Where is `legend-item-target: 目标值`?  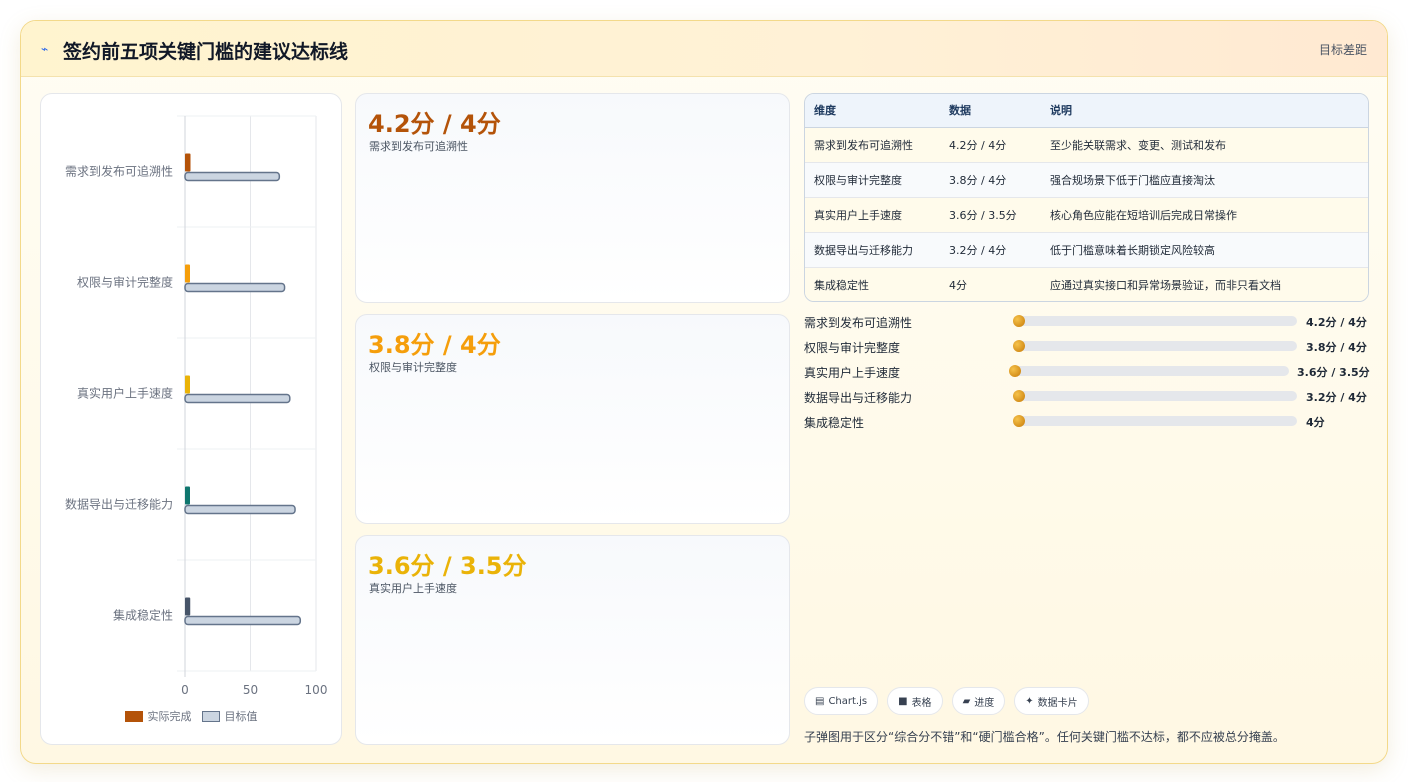 legend-item-target: 目标值 is located at coordinates (229, 716).